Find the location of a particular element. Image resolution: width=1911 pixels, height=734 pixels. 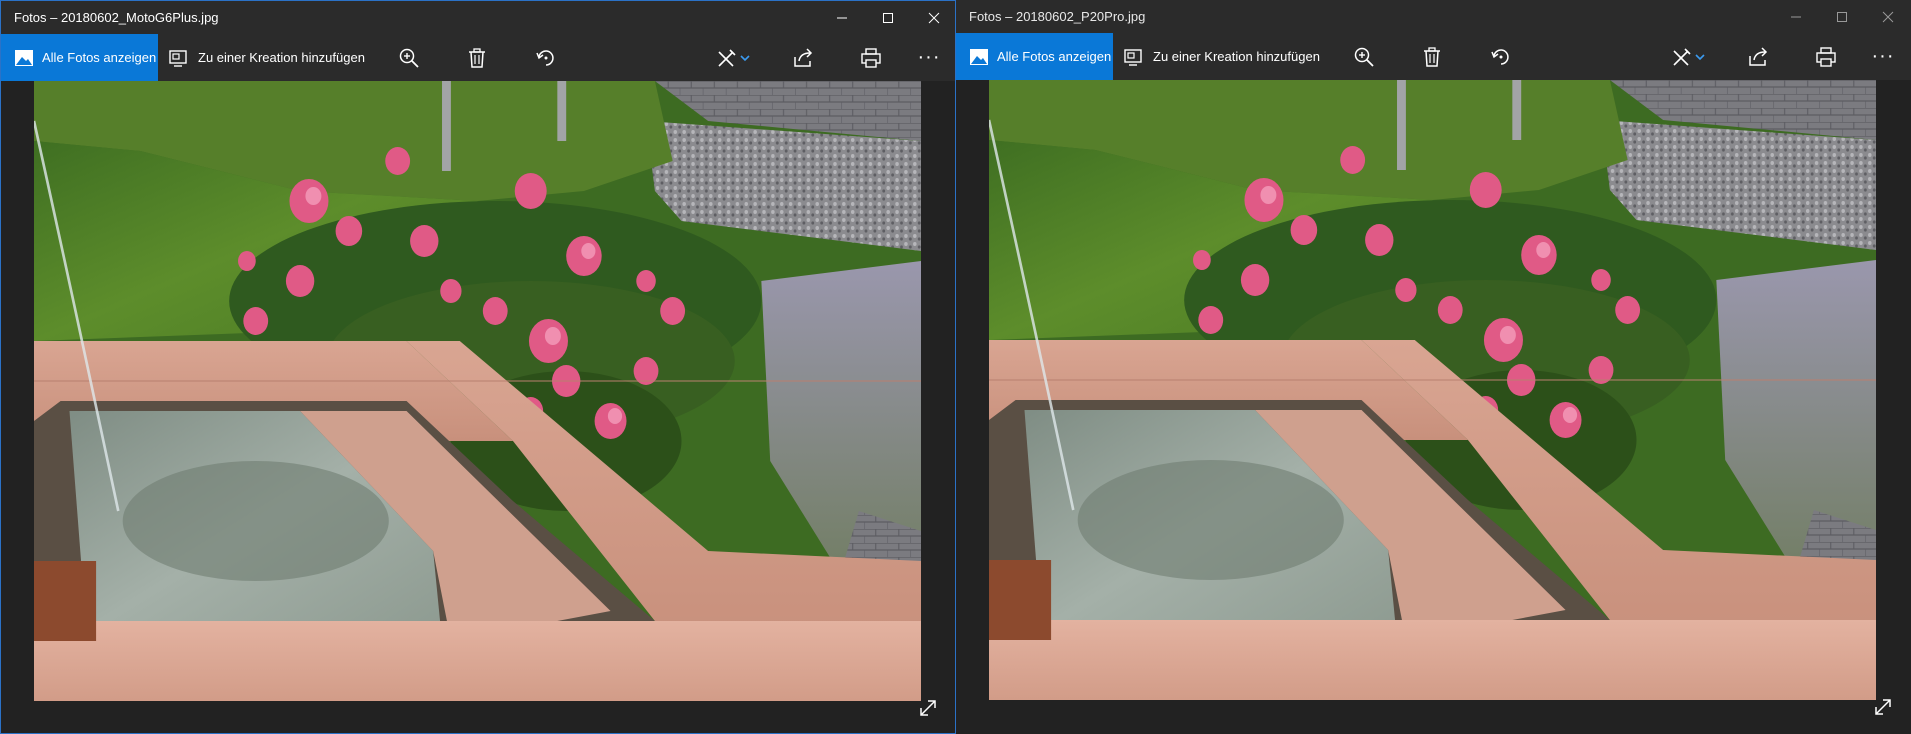

title-bar: Fotos – 20180602_MotoG6Plus.jpg is located at coordinates (478, 17).